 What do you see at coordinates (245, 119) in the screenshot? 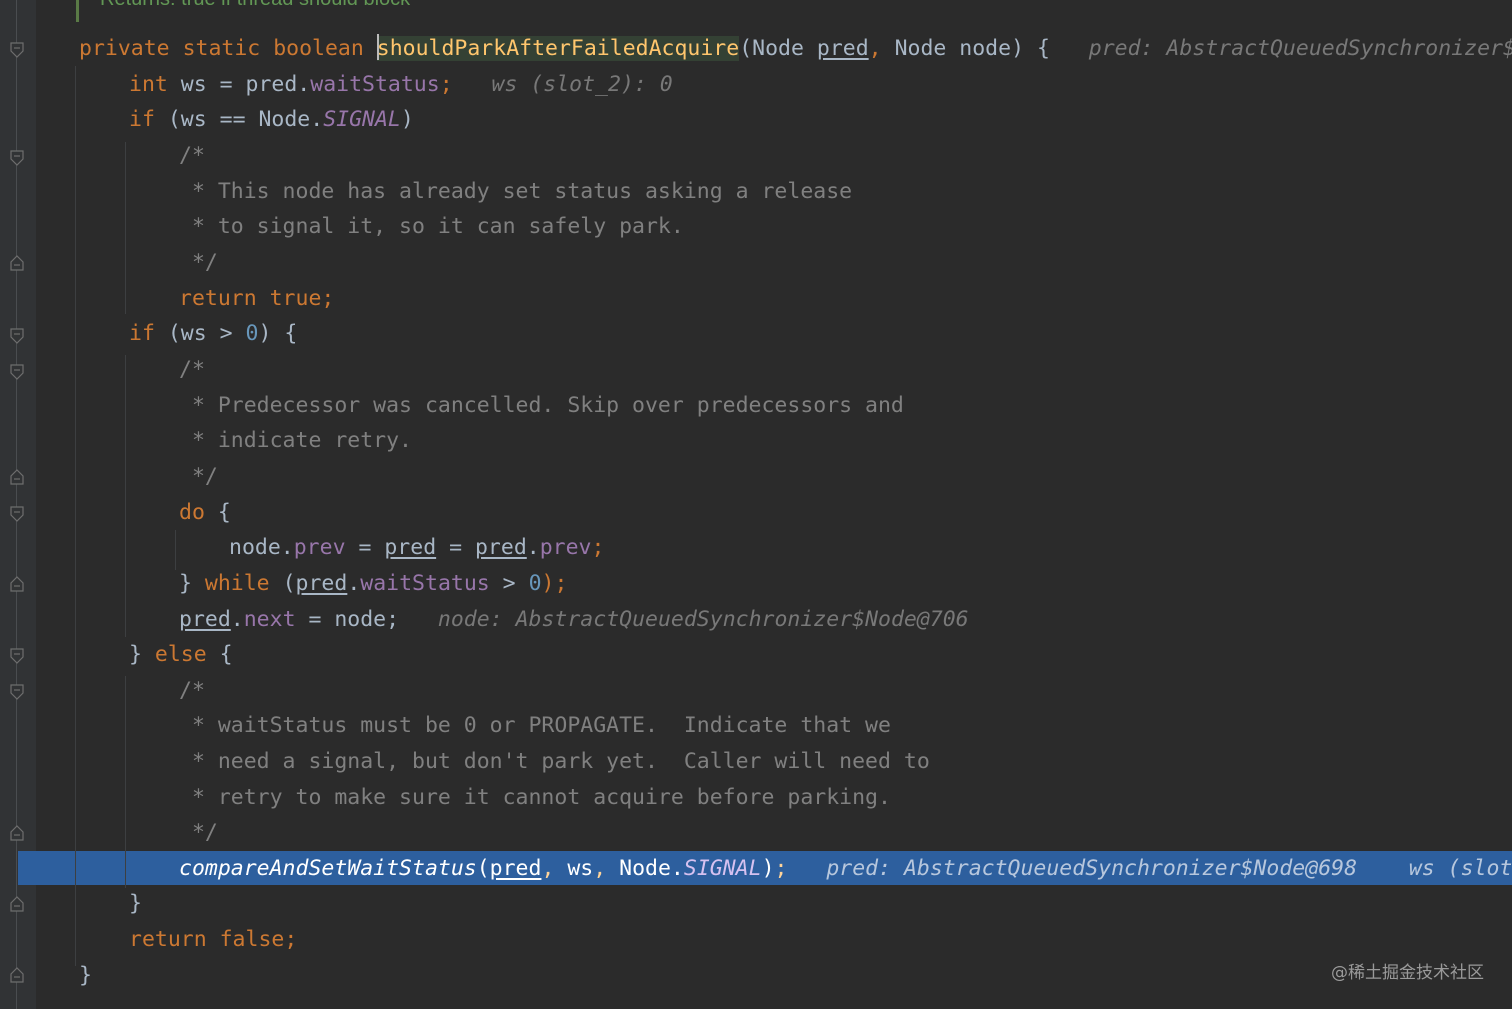
I see `code-text: (ws == Node.` at bounding box center [245, 119].